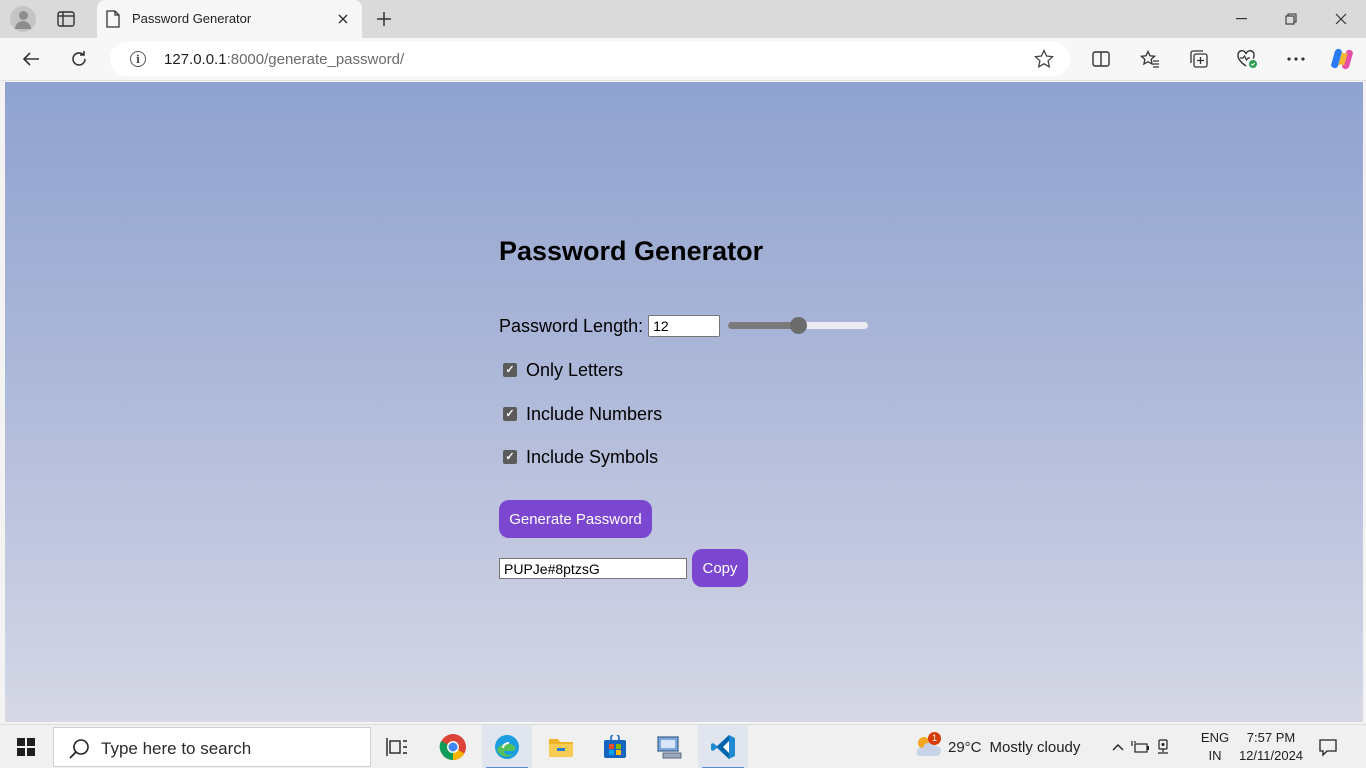 Image resolution: width=1366 pixels, height=768 pixels. I want to click on weather-temperature: 29°C, so click(965, 747).